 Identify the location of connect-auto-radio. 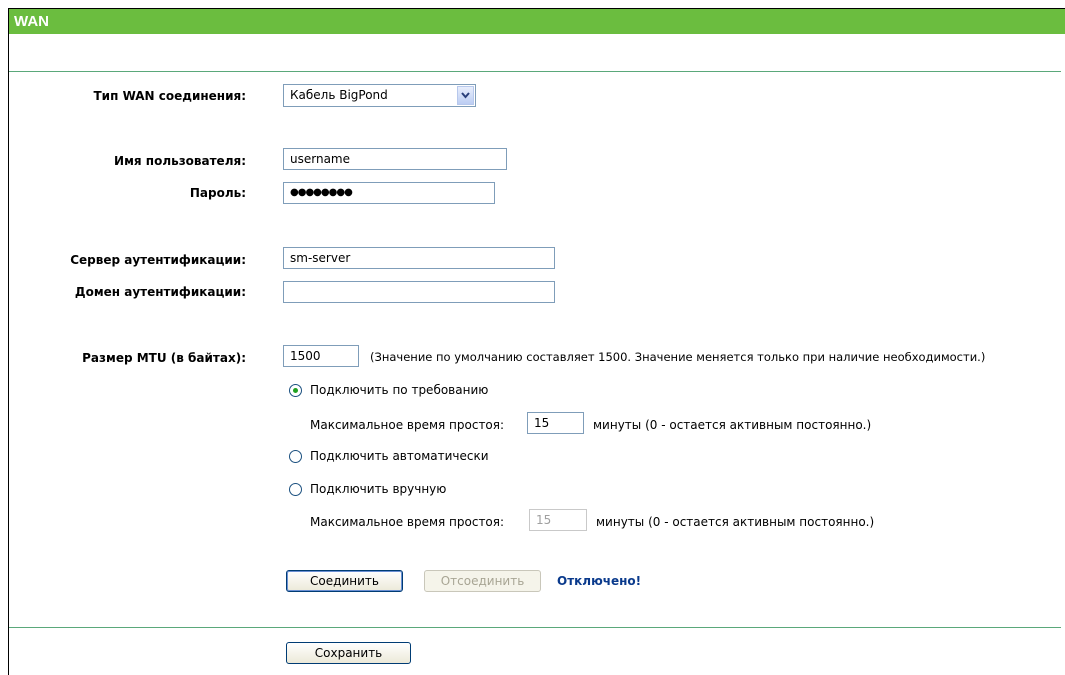
(295, 456).